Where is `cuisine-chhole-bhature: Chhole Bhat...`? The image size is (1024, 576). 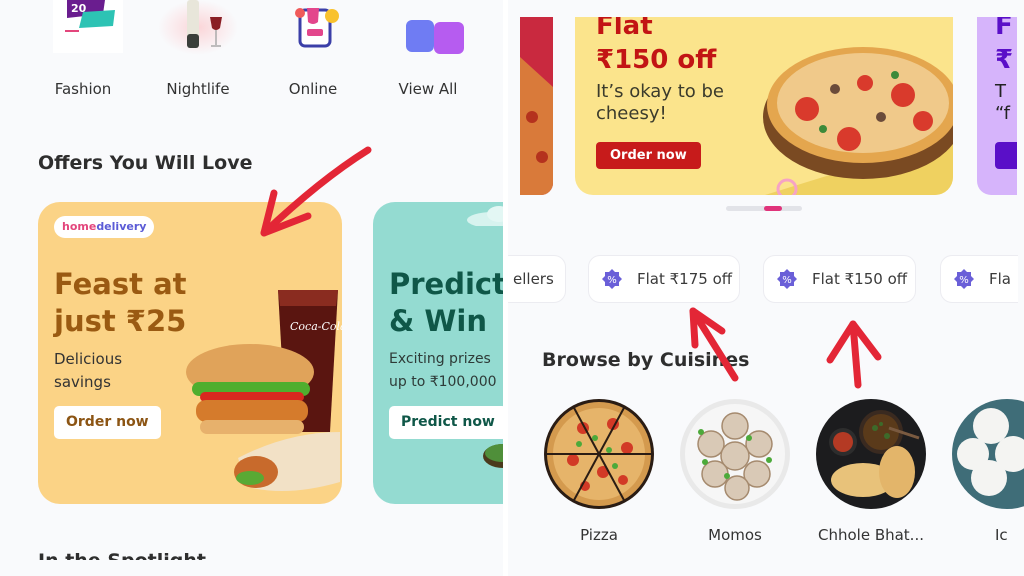
cuisine-chhole-bhature: Chhole Bhat... is located at coordinates (871, 471).